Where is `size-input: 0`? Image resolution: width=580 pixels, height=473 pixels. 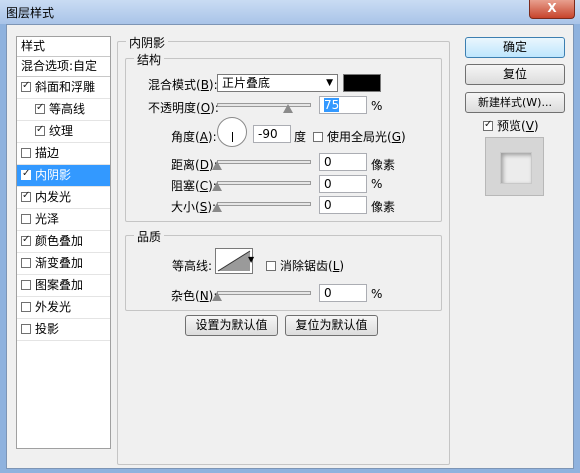
size-input: 0 is located at coordinates (343, 205).